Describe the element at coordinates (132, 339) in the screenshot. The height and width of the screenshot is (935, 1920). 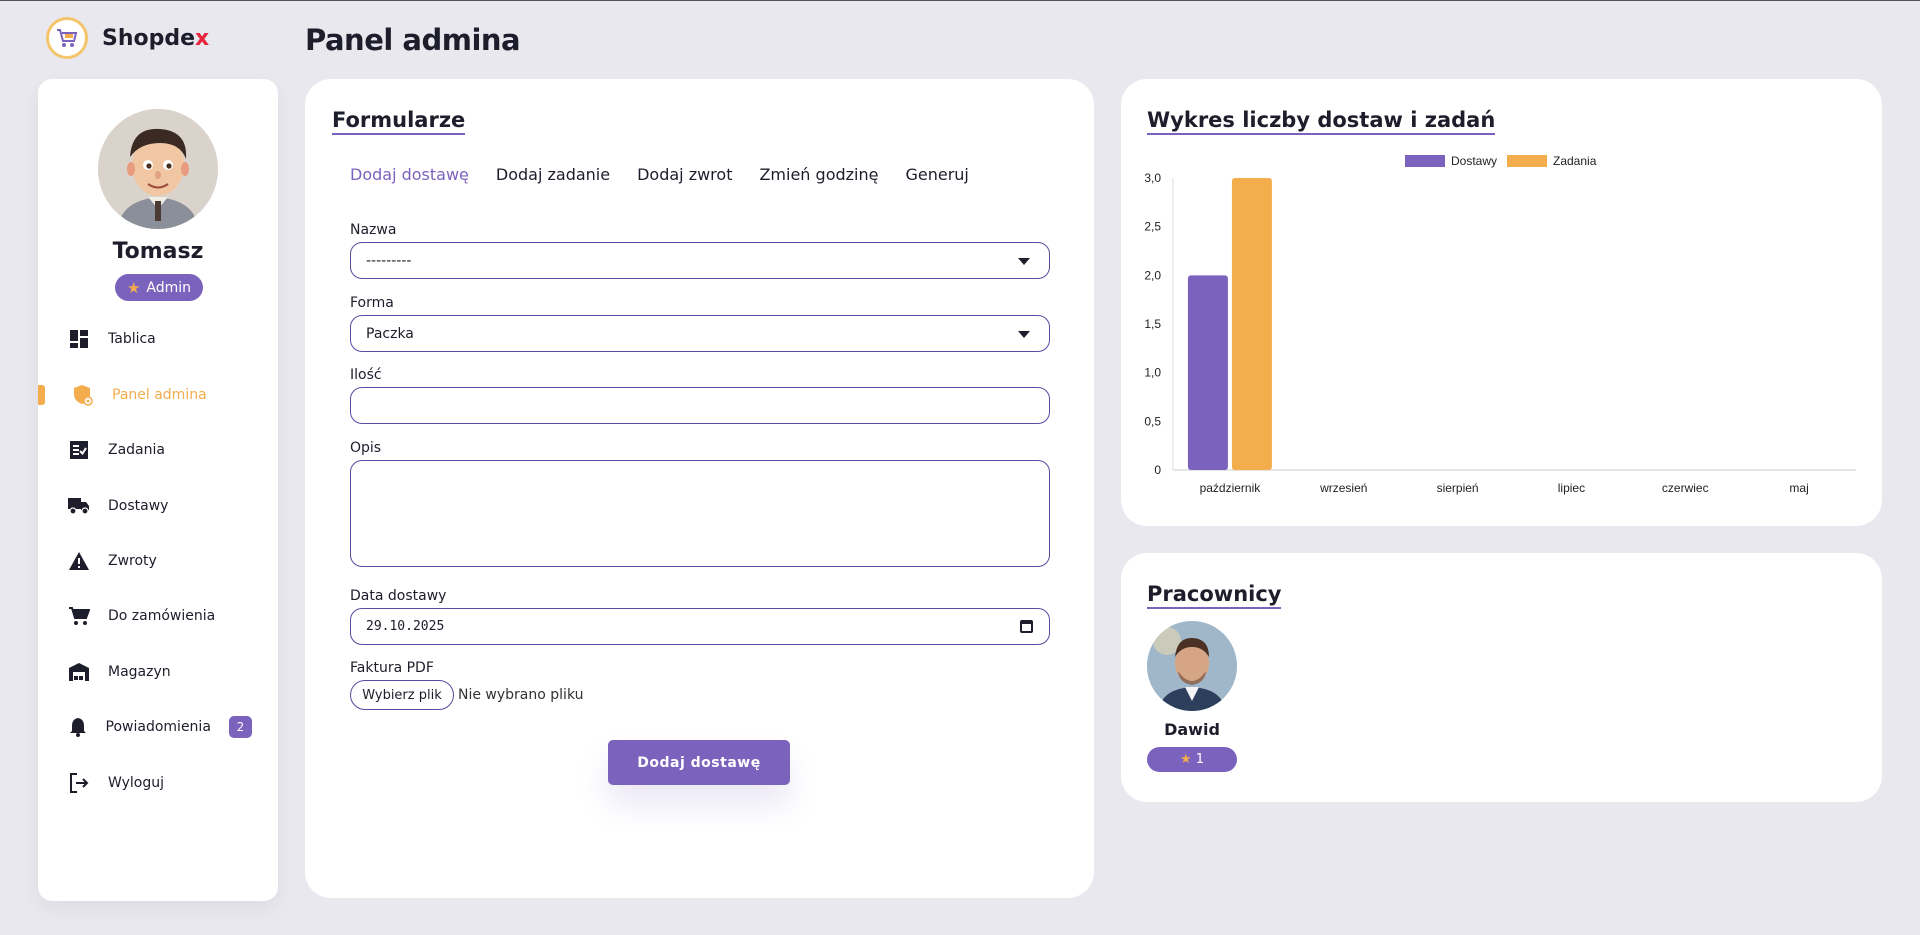
I see `sidebar-item-label: Tablica` at that location.